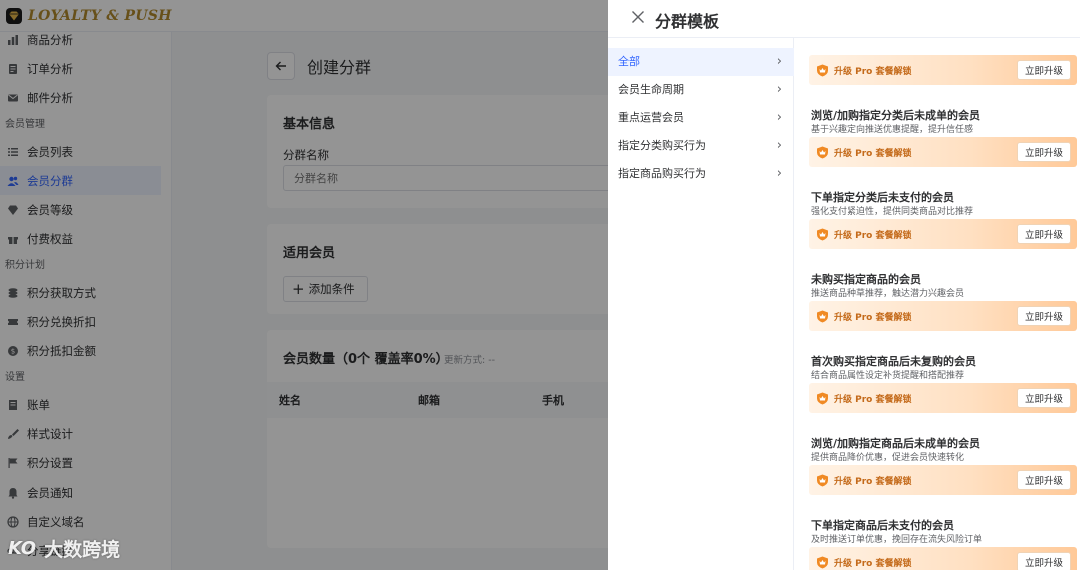 This screenshot has width=1080, height=570. What do you see at coordinates (662, 145) in the screenshot?
I see `category-label: 指定分类购买行为` at bounding box center [662, 145].